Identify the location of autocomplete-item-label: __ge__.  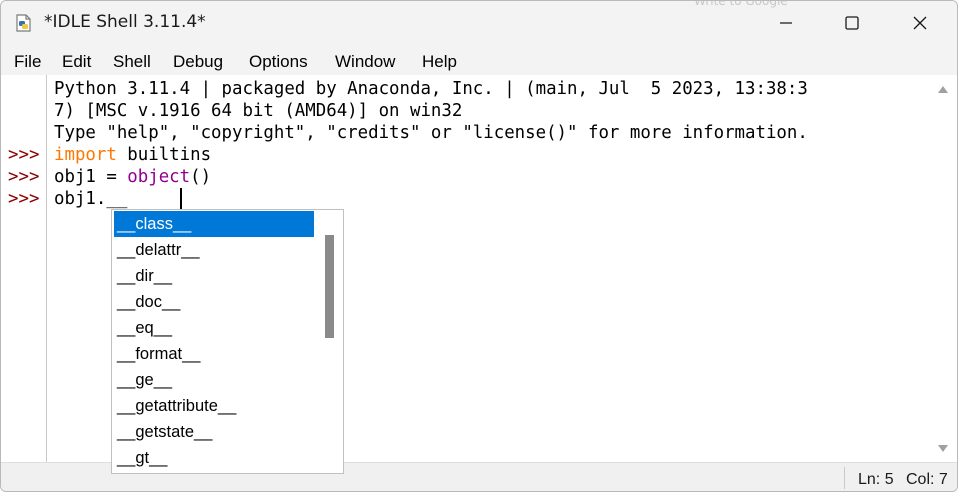
(145, 380).